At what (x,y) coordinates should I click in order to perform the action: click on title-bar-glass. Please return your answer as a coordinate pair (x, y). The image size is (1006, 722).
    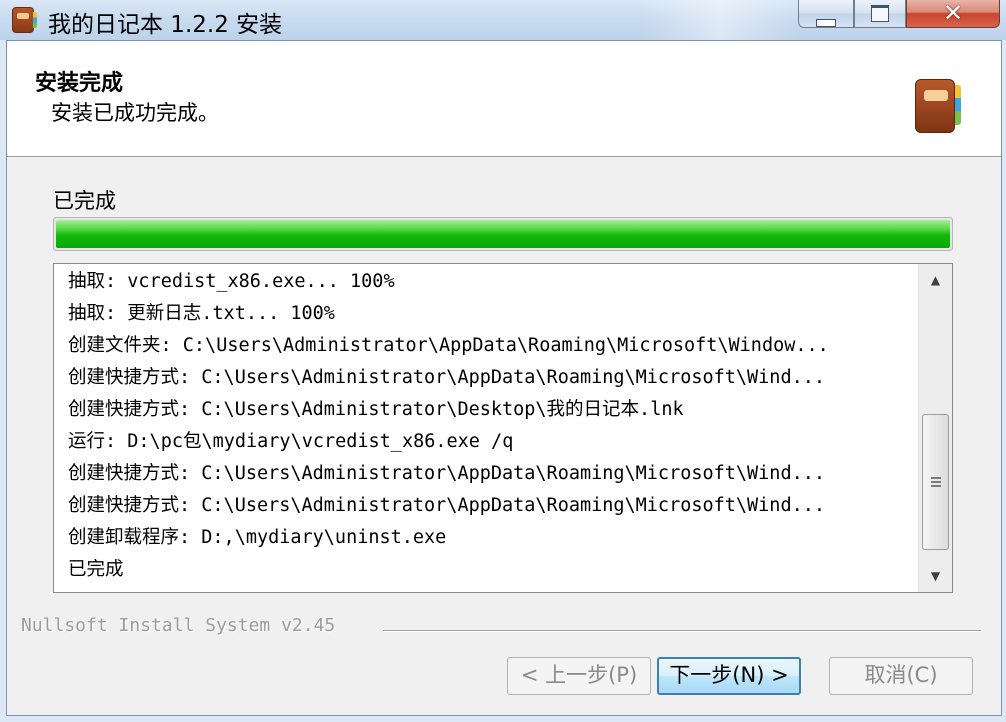
    Looking at the image, I should click on (720, 20).